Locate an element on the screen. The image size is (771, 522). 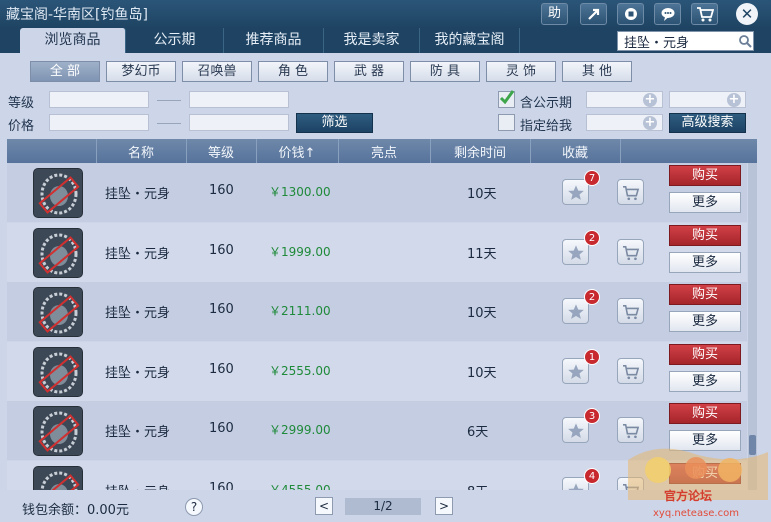
tab-browse: 浏览商品 is located at coordinates (73, 40).